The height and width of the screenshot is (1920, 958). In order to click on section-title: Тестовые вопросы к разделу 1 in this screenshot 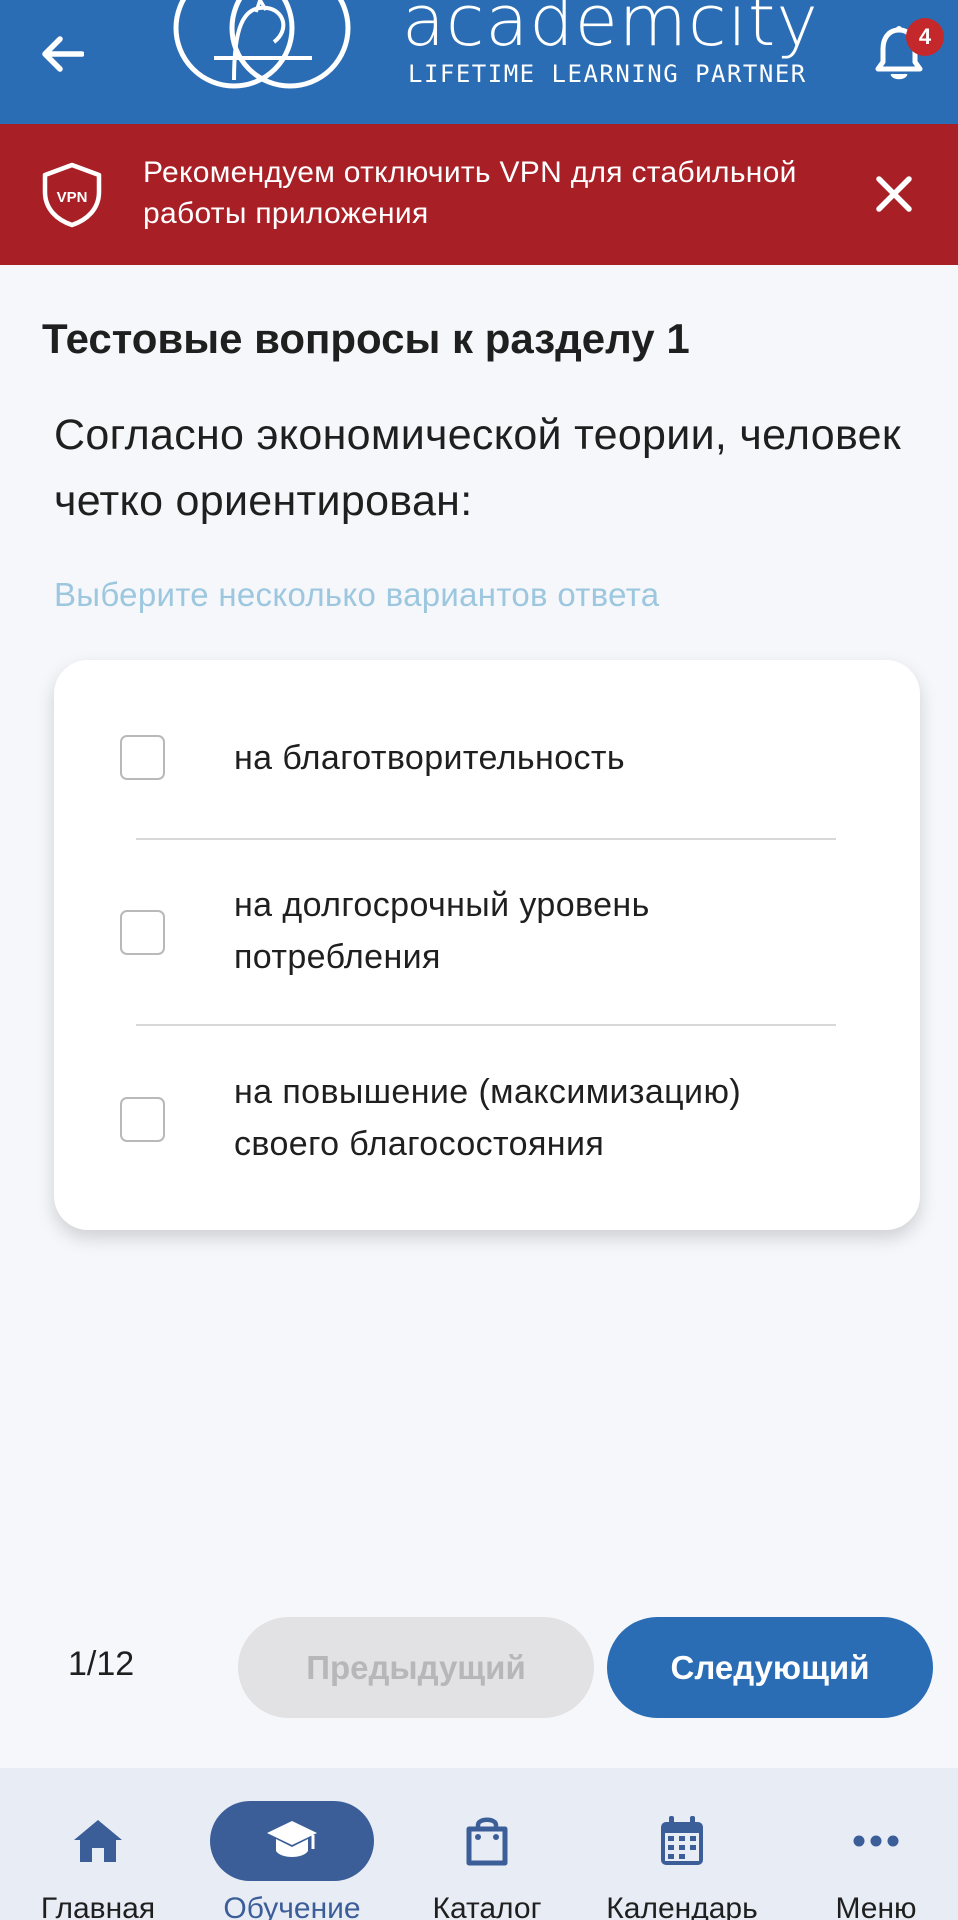, I will do `click(366, 338)`.